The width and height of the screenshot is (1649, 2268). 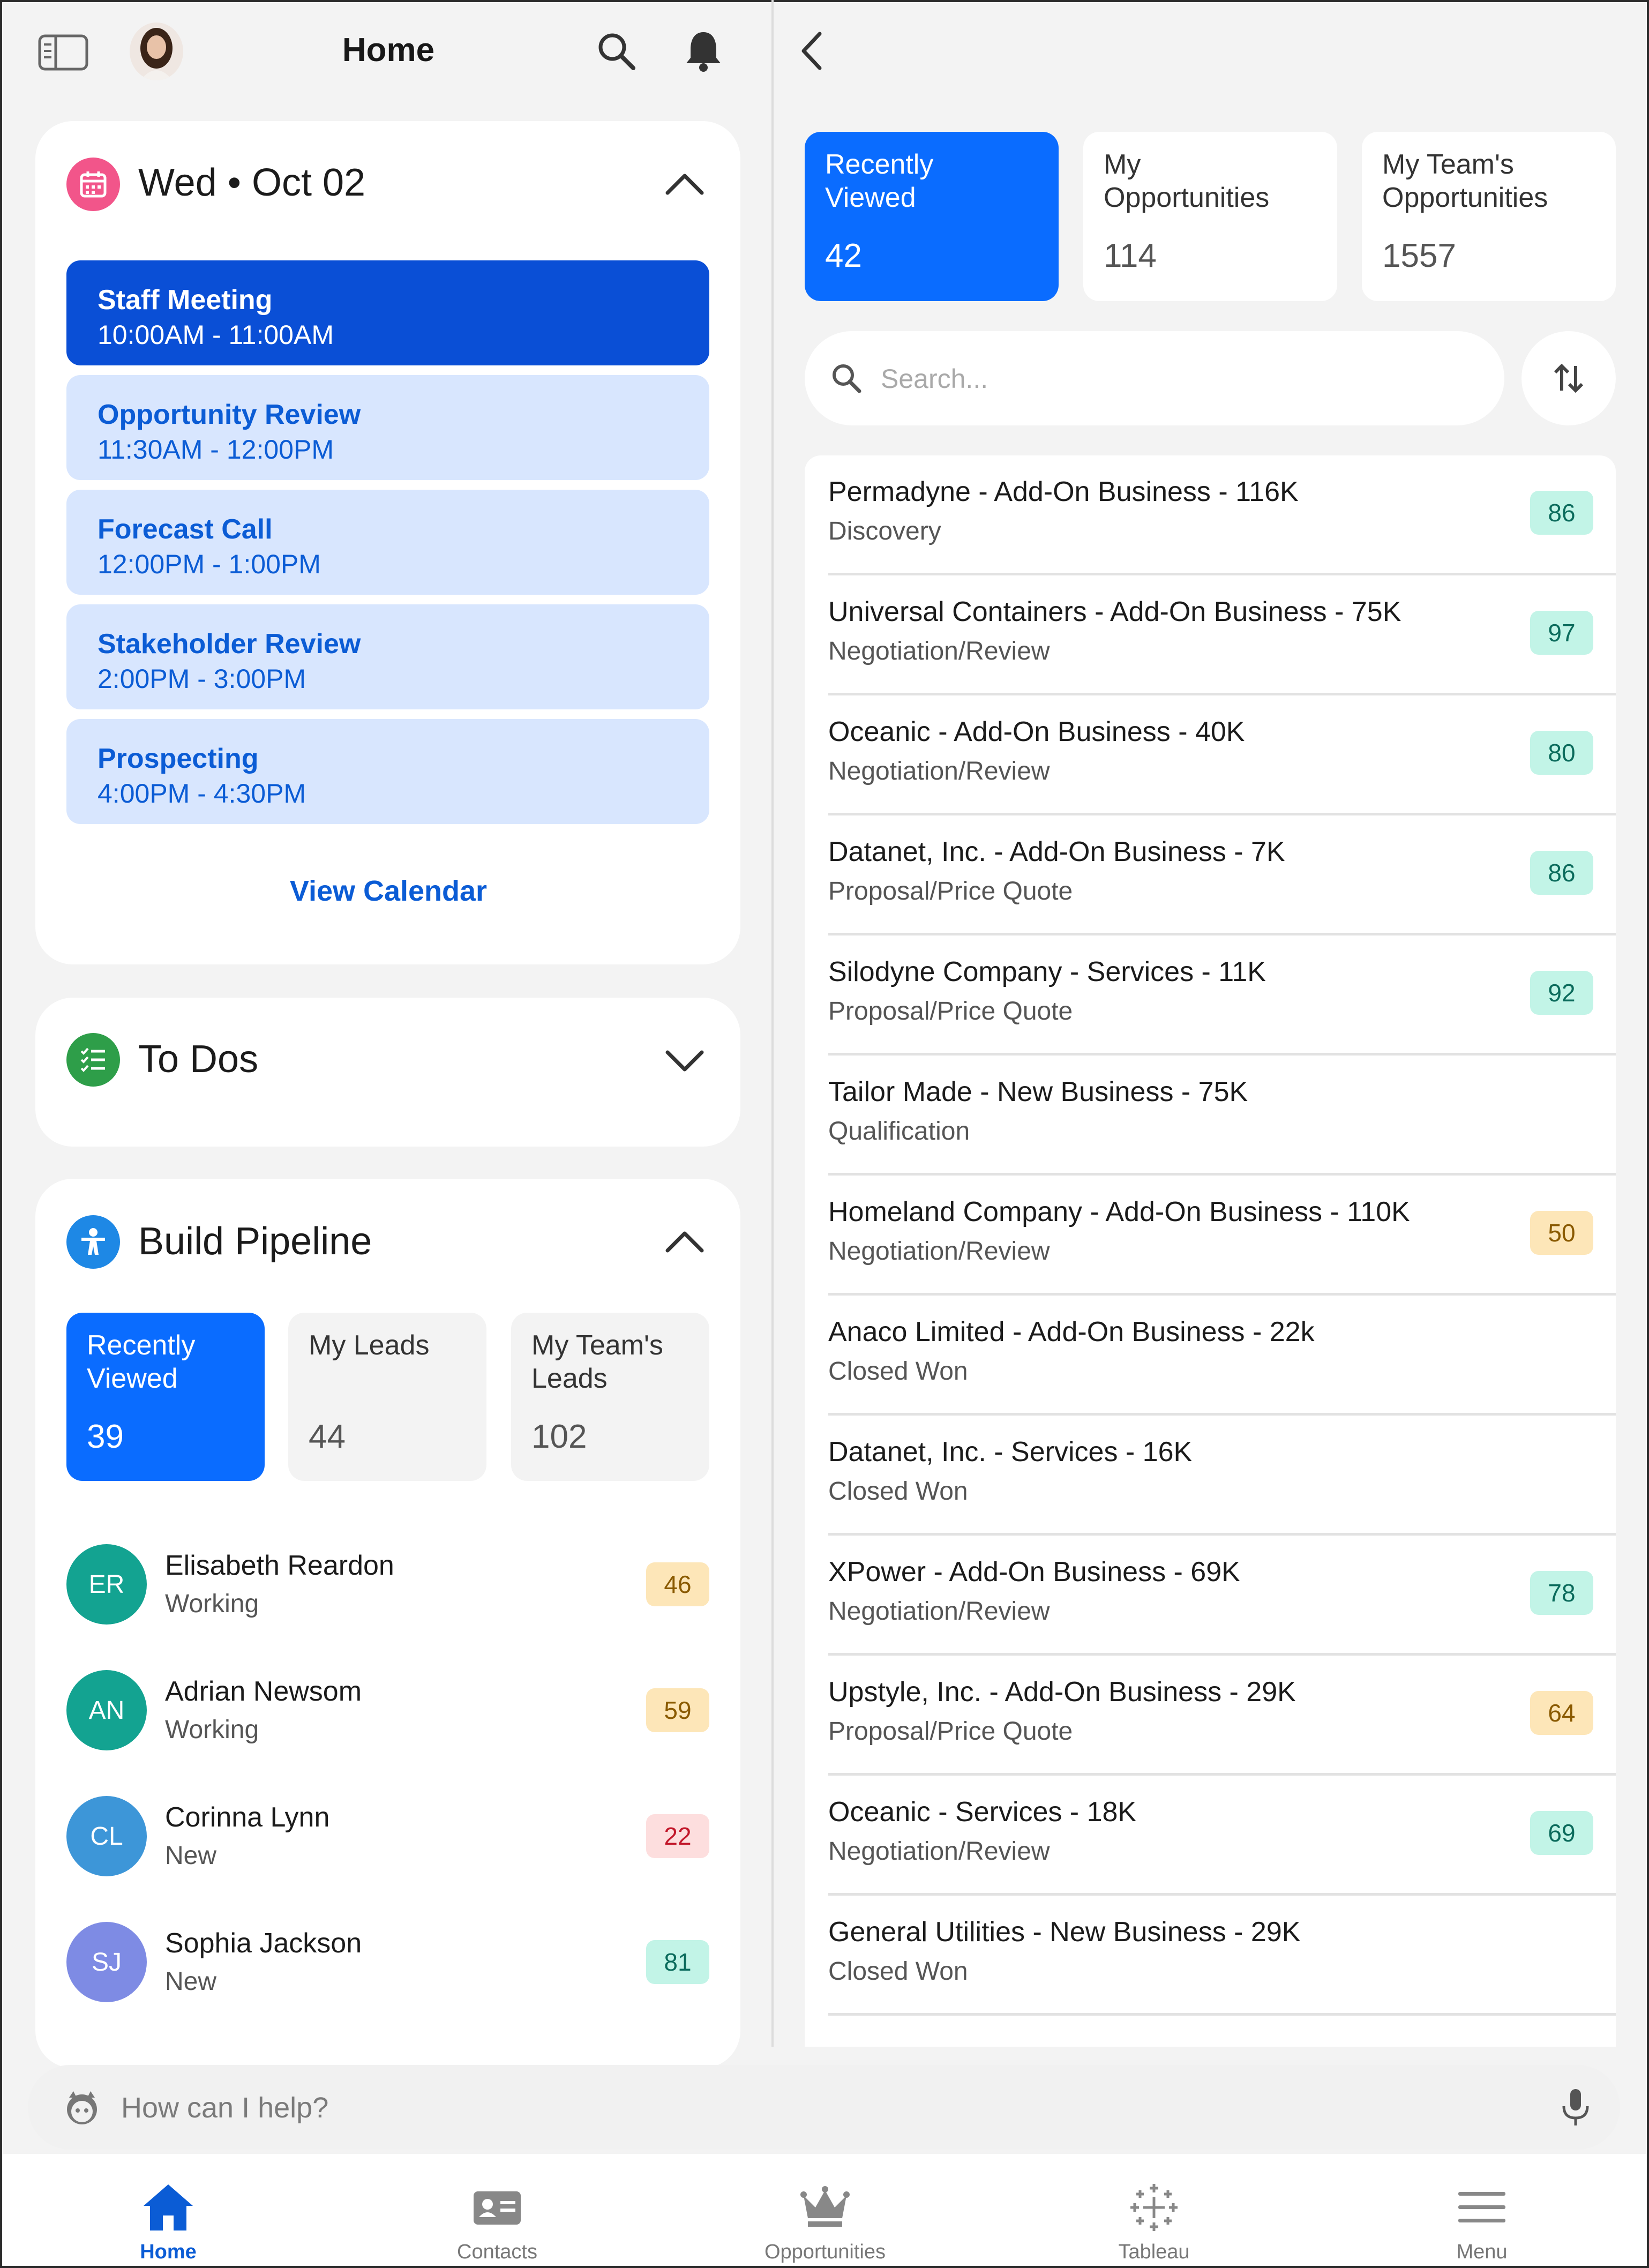 What do you see at coordinates (388, 1836) in the screenshot?
I see `lead-row: CL Corinna Lynn New 22` at bounding box center [388, 1836].